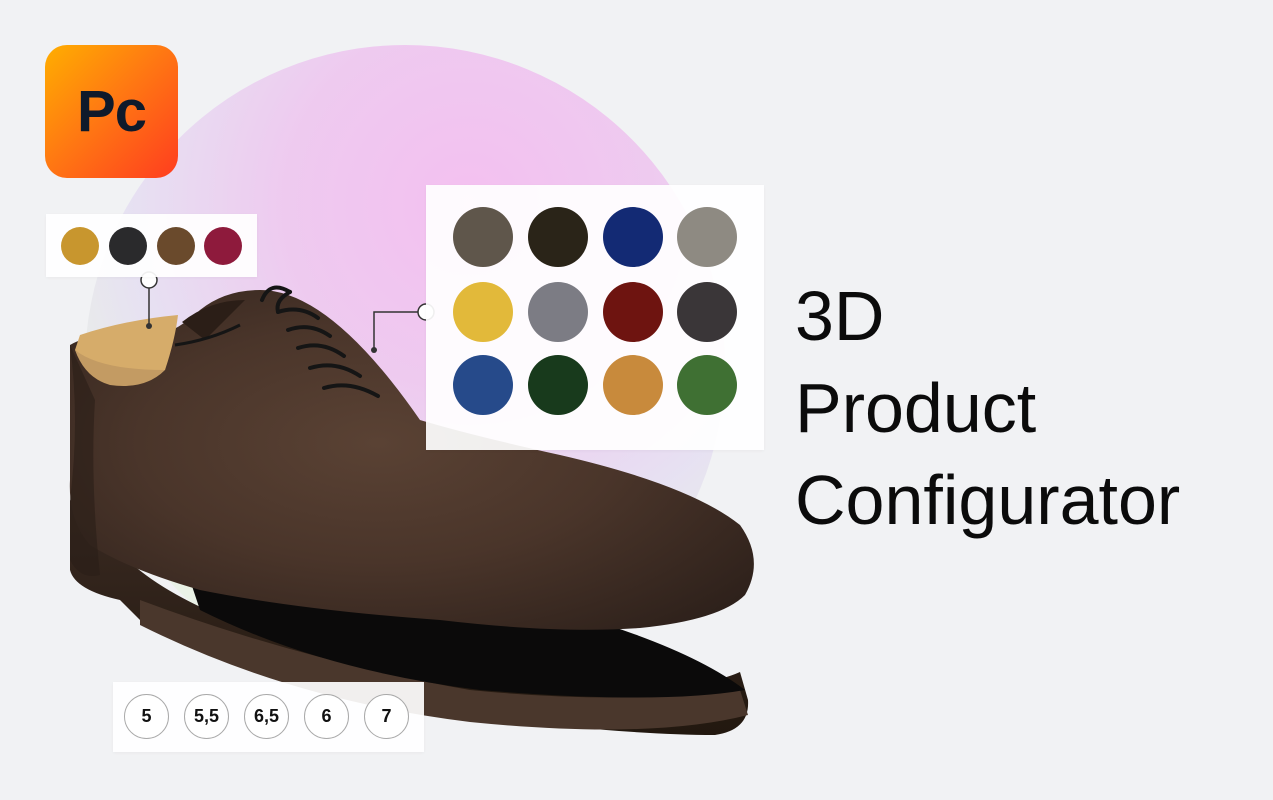 This screenshot has height=800, width=1273. What do you see at coordinates (988, 500) in the screenshot?
I see `title-line: Configurator` at bounding box center [988, 500].